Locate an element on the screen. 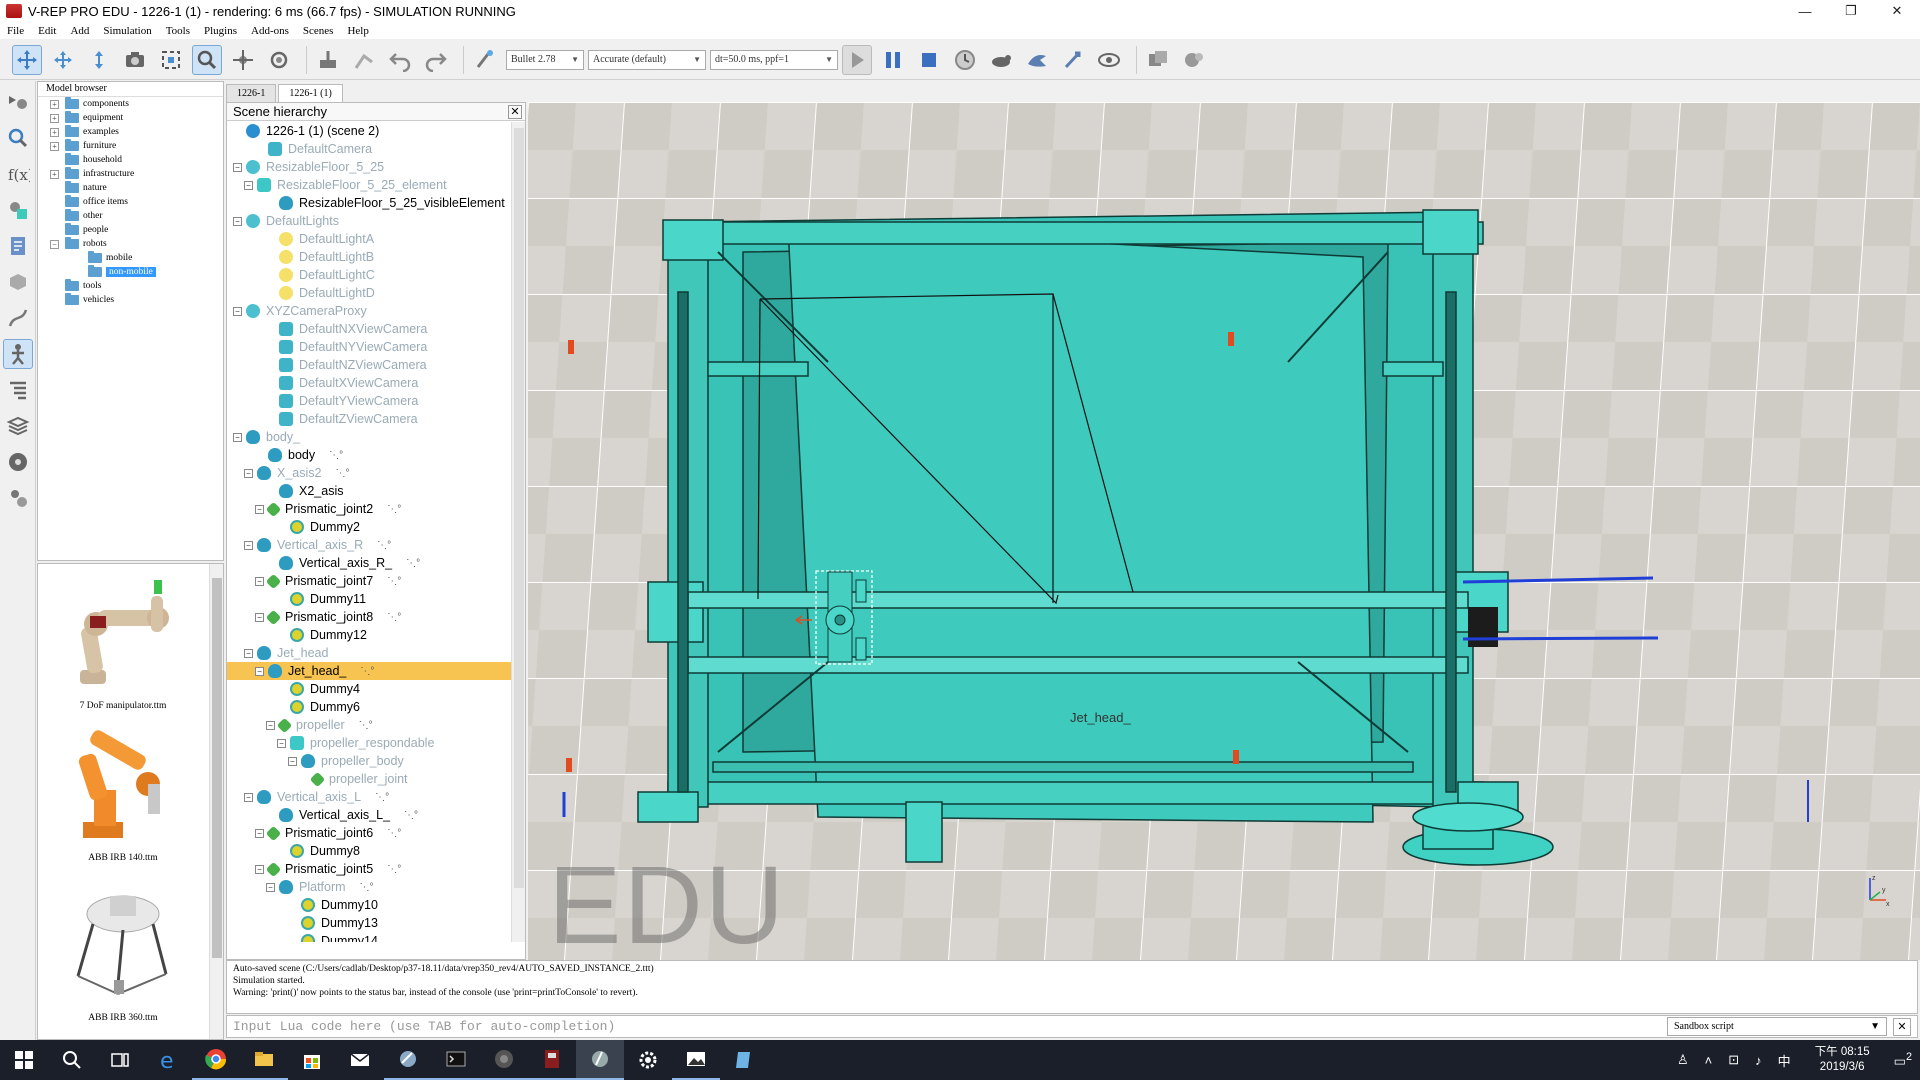 This screenshot has height=1080, width=1920. menu-tools: Tools is located at coordinates (178, 31).